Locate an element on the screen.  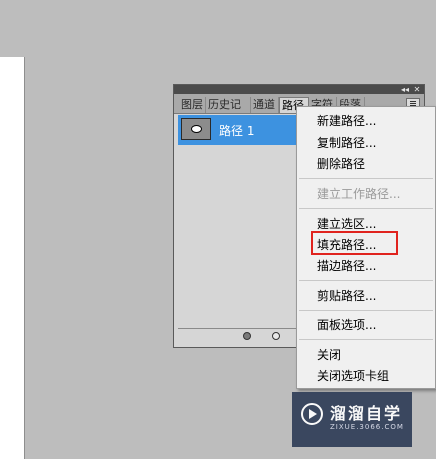
path-thumbnail is located at coordinates (196, 129).